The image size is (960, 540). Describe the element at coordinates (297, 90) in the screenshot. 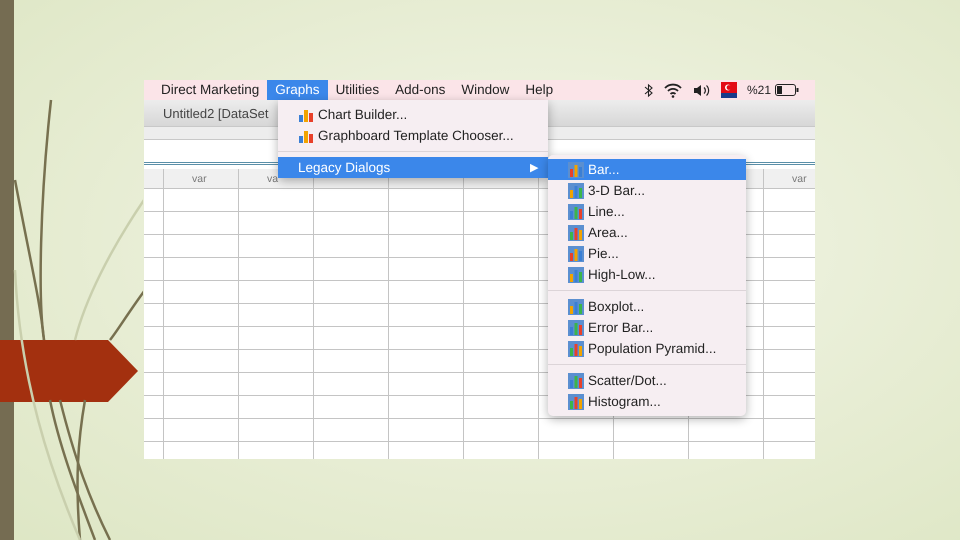

I see `menu-item: Graphs` at that location.